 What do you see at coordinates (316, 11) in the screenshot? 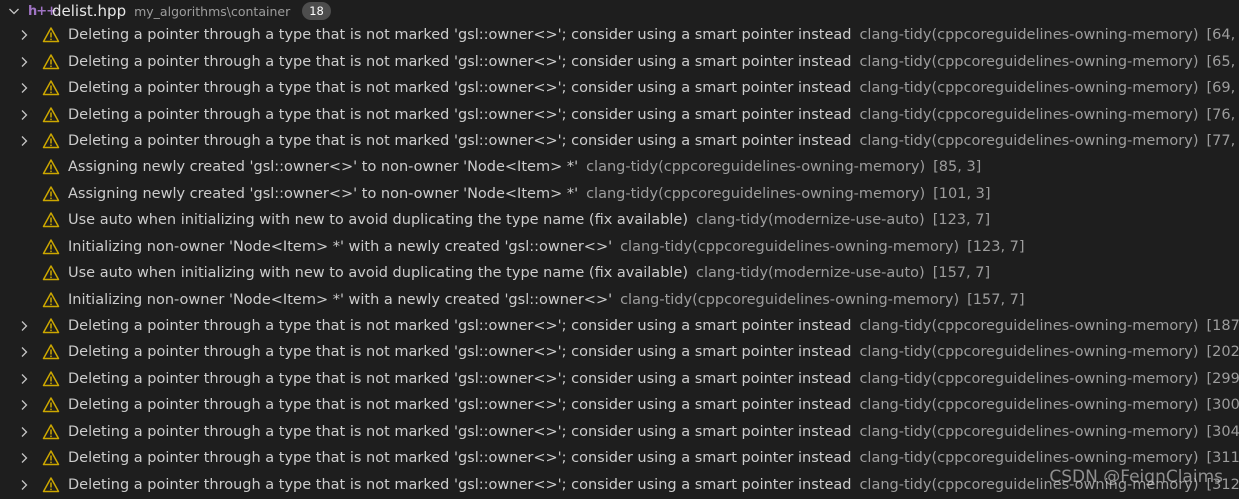
I see `problem-count-badge: 18` at bounding box center [316, 11].